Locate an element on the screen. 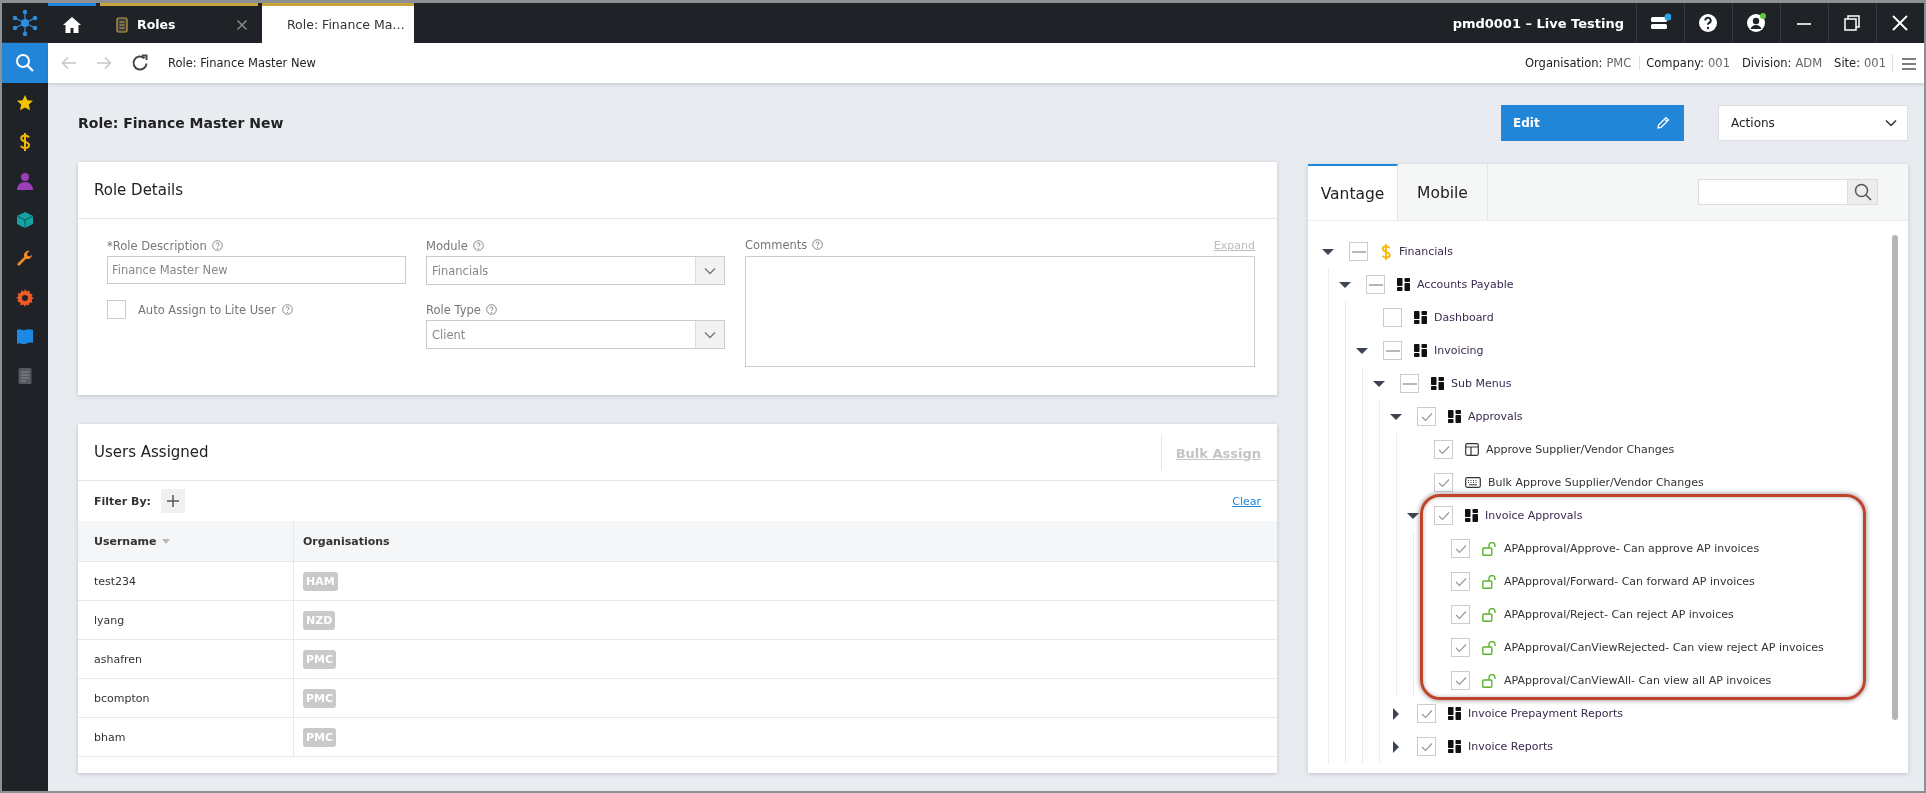 The width and height of the screenshot is (1926, 793). tree-item: Approvals is located at coordinates (1495, 416).